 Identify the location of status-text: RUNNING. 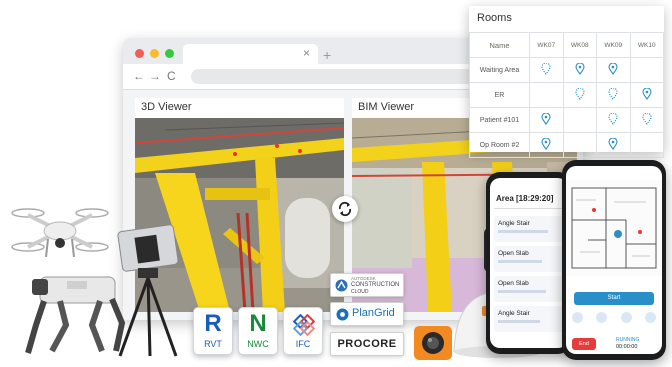
(628, 340).